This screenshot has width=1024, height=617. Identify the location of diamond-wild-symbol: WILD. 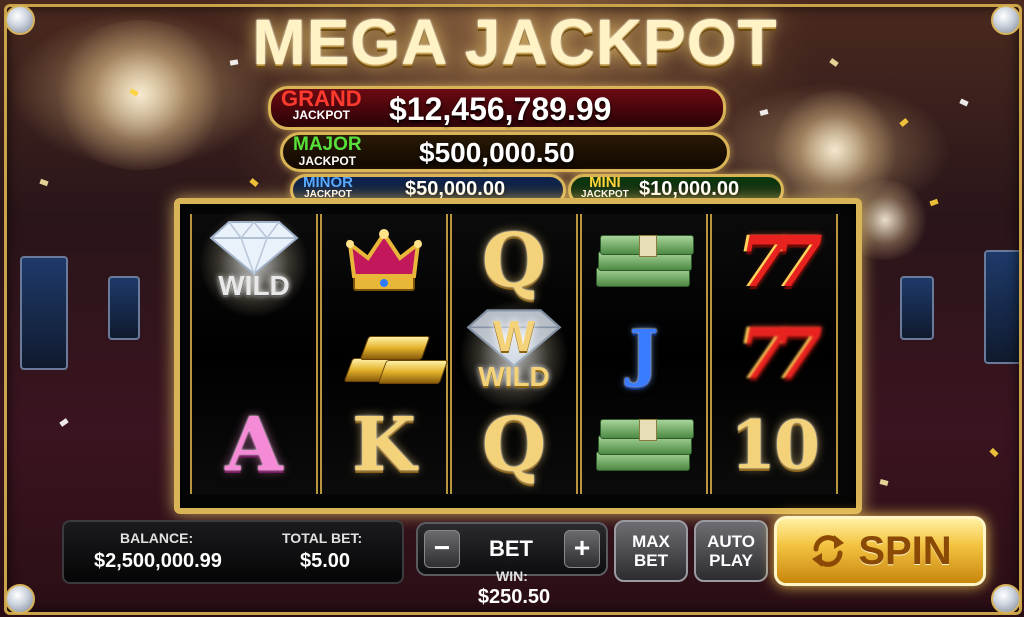
(254, 263).